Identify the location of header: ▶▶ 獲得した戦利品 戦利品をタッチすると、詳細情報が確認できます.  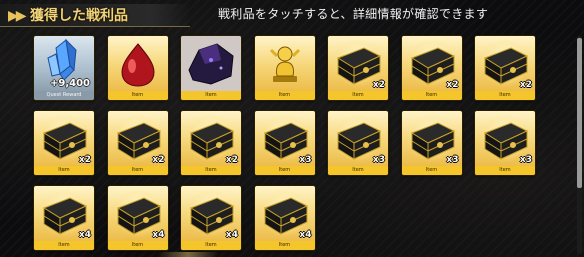
(292, 17).